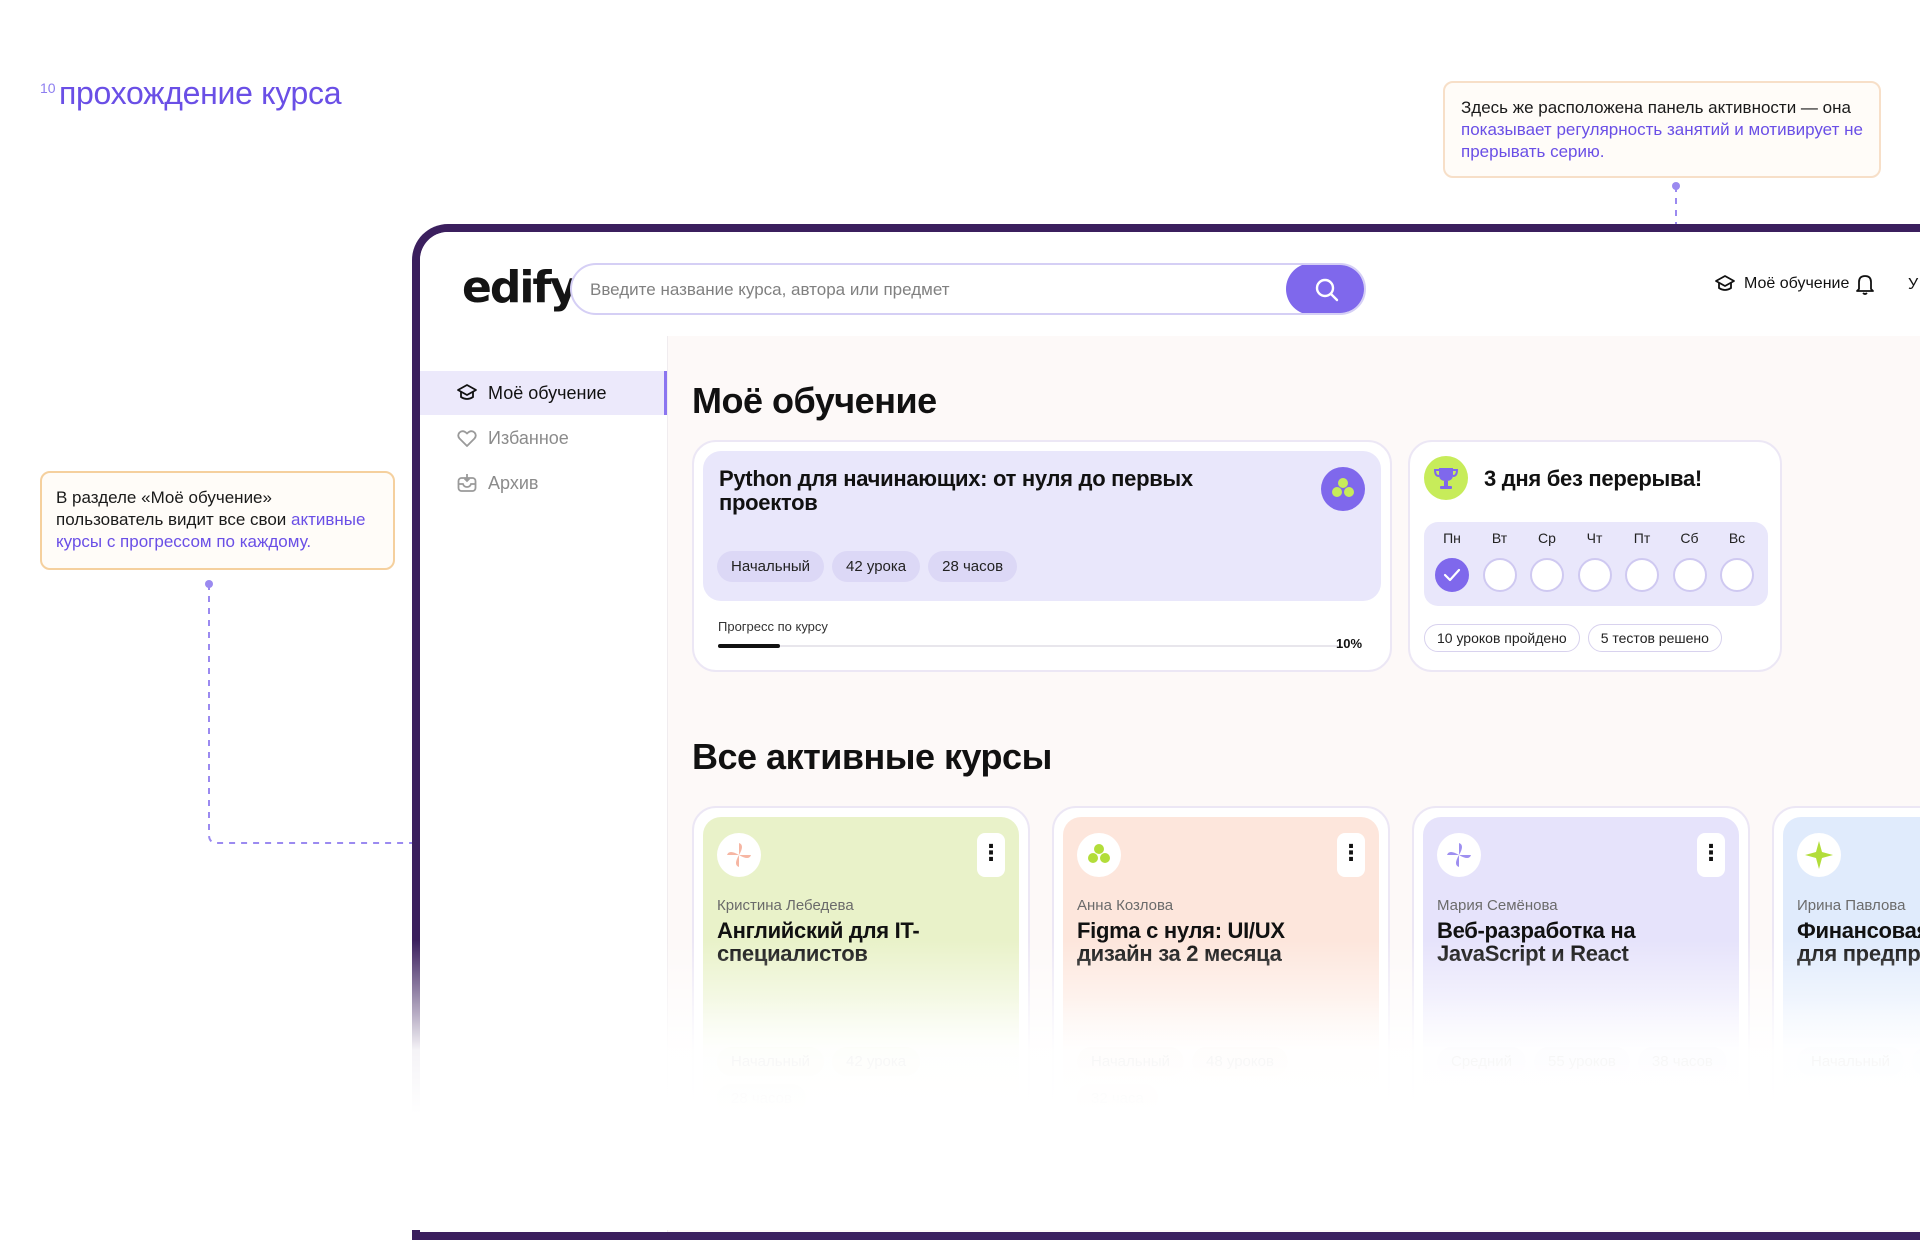 The image size is (1920, 1240). I want to click on right-connector-dot-start, so click(1676, 186).